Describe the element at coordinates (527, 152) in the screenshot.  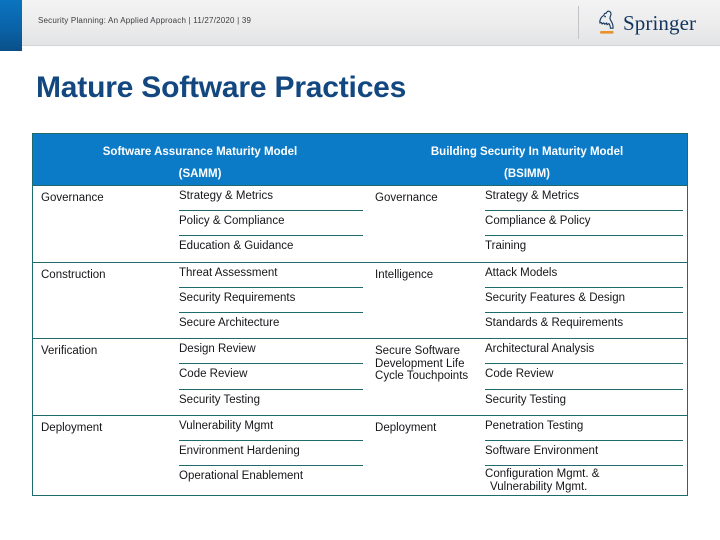
I see `bsimm-title-line1: Building Security In Maturity Model` at that location.